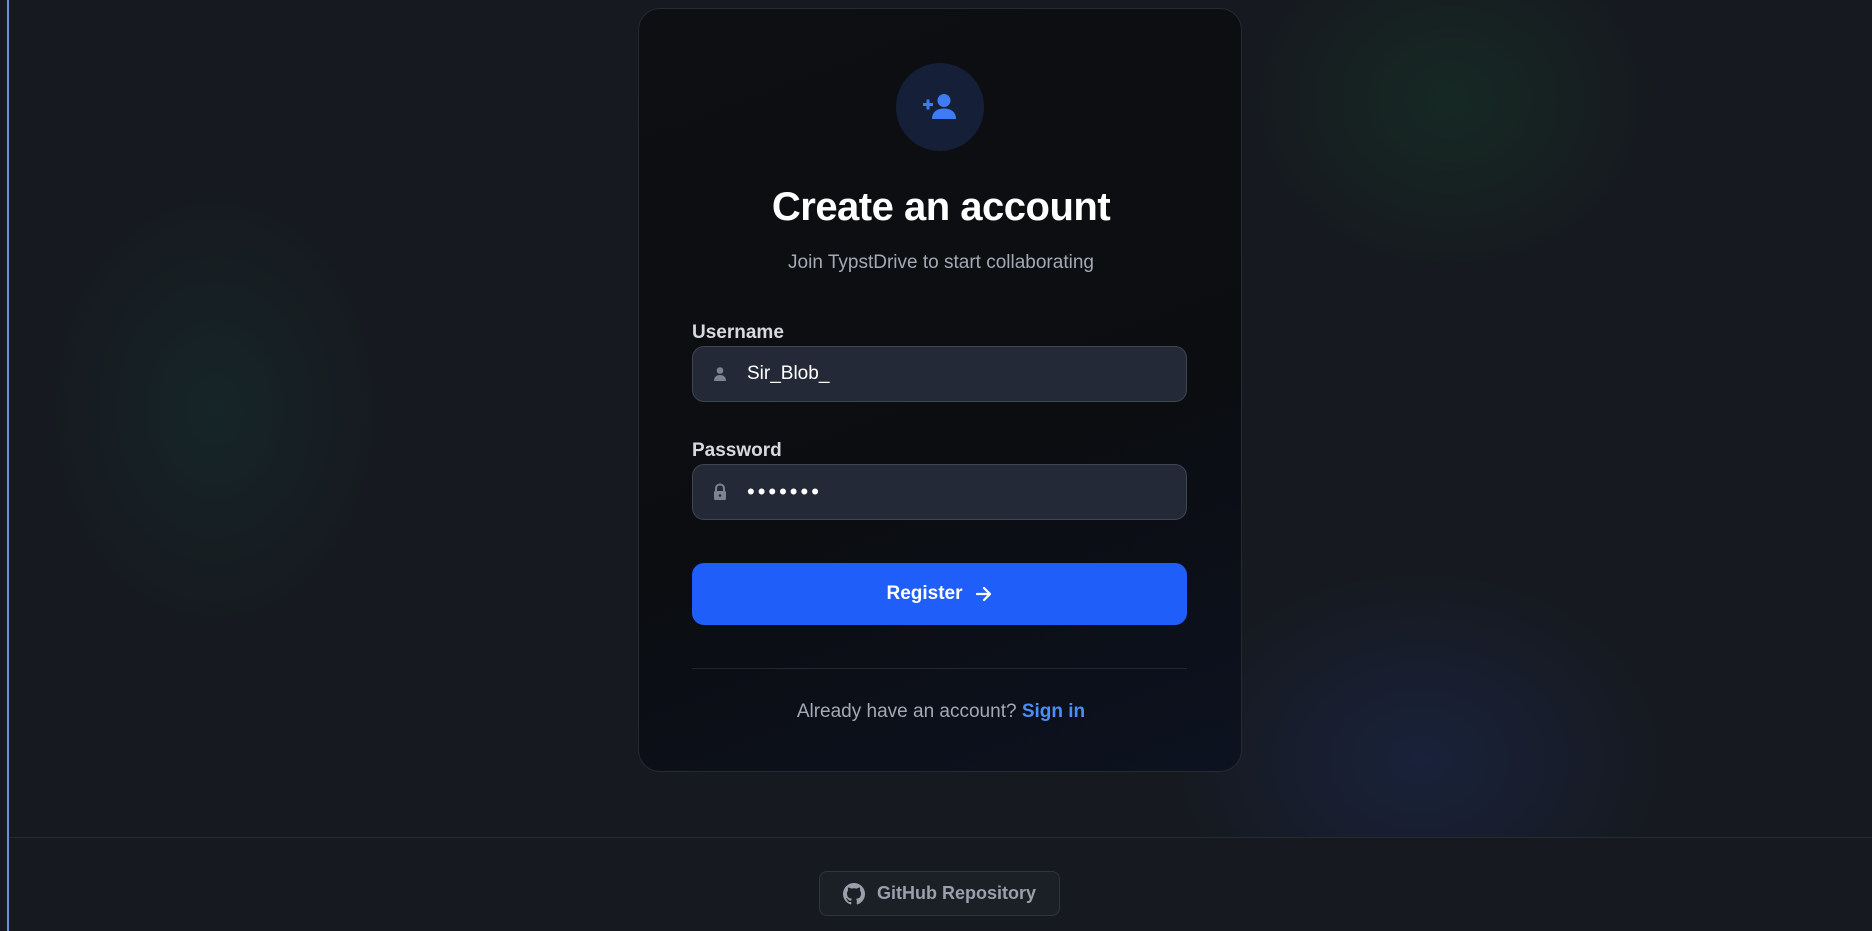  I want to click on user-icon, so click(720, 374).